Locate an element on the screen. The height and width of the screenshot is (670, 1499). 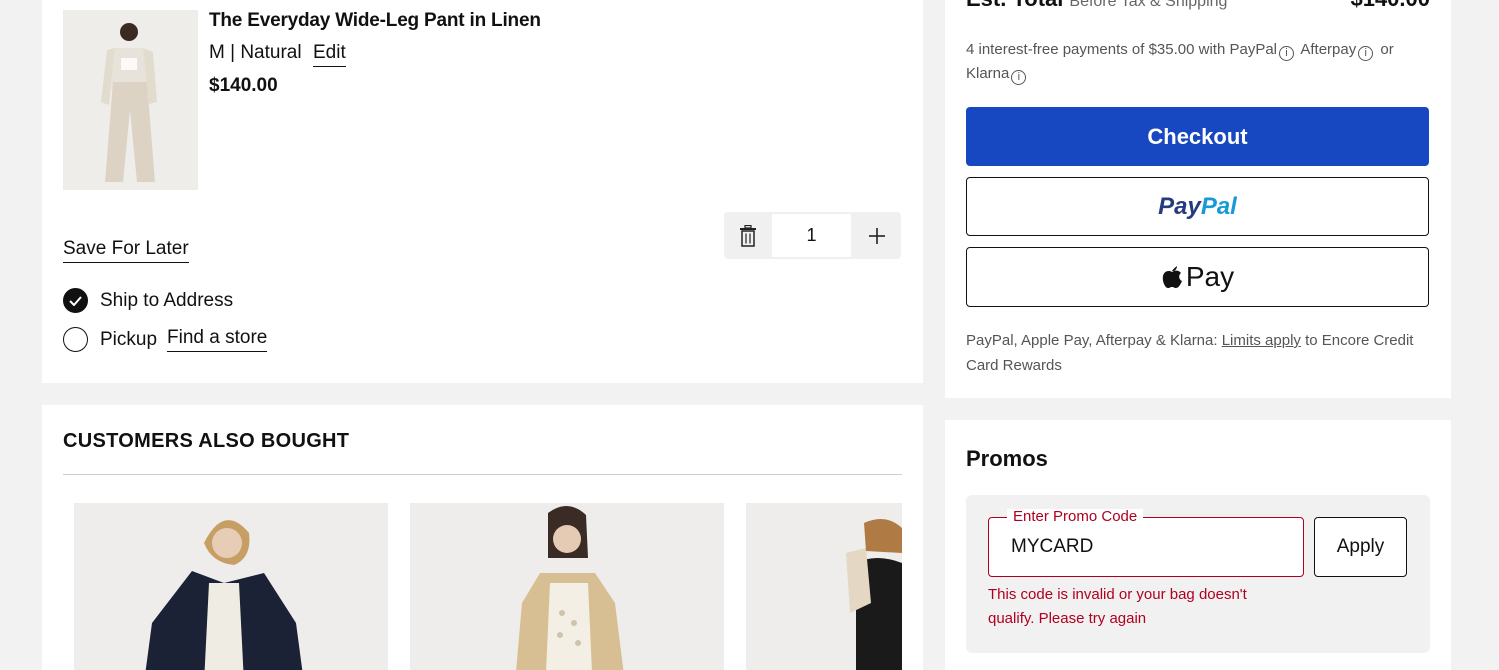
product-name: The Everyday Wide-Leg Pant in Linen is located at coordinates (375, 21).